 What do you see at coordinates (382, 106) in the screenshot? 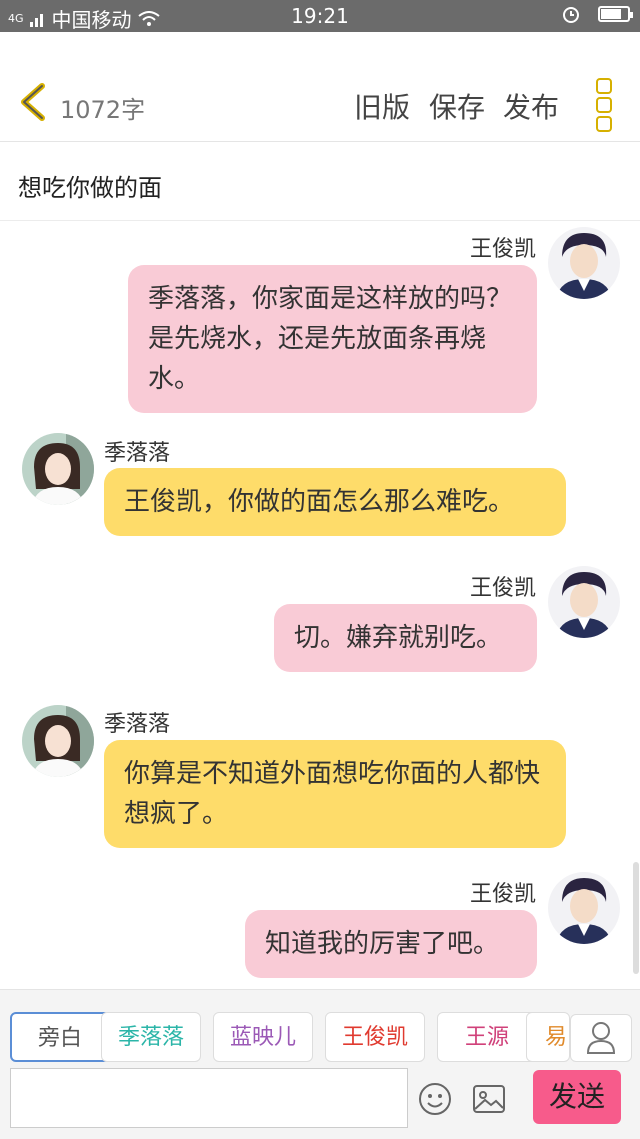
I see `old-version-button: 旧版` at bounding box center [382, 106].